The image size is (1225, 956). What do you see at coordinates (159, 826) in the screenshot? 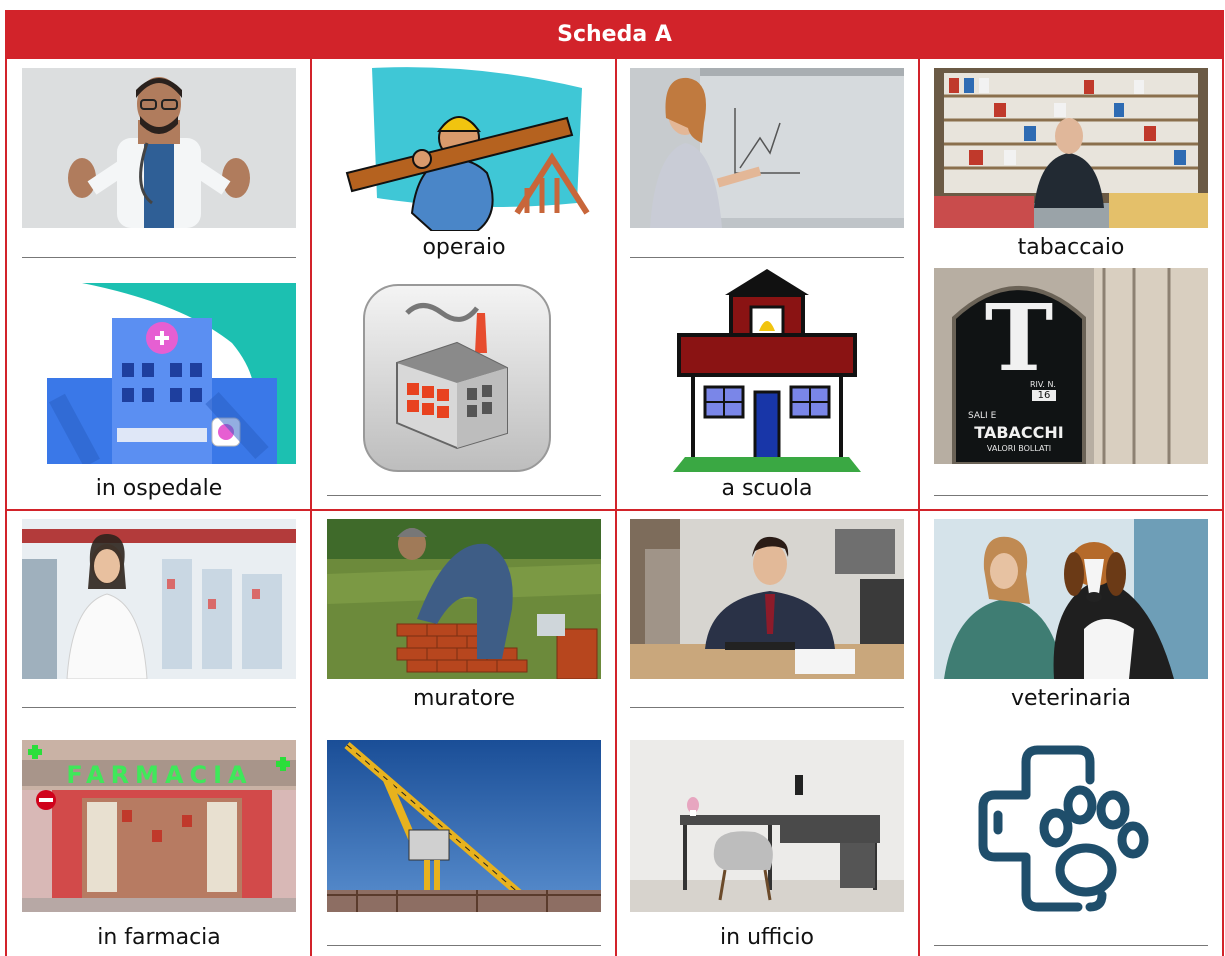
I see `pharmacy-storefront-photo: FARMACIA` at bounding box center [159, 826].